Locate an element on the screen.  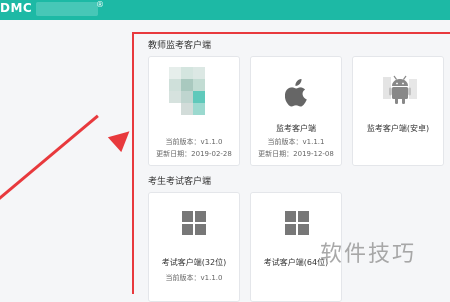
card-teacher-android: 监考客户端(安卓) is located at coordinates (398, 111).